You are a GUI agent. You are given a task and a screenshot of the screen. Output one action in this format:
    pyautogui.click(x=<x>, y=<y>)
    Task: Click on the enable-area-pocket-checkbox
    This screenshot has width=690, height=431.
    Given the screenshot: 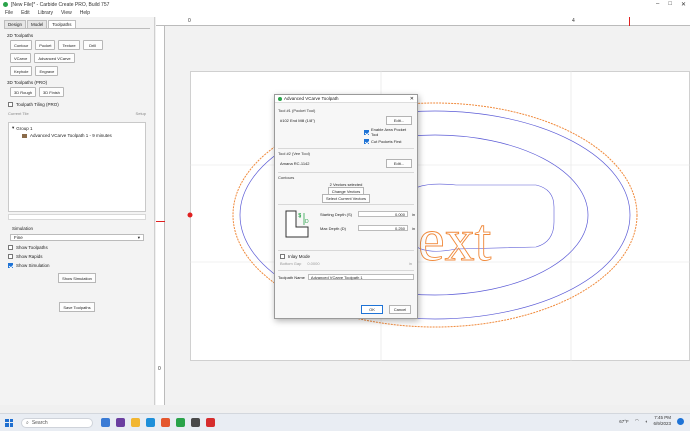 What is the action you would take?
    pyautogui.click(x=366, y=132)
    